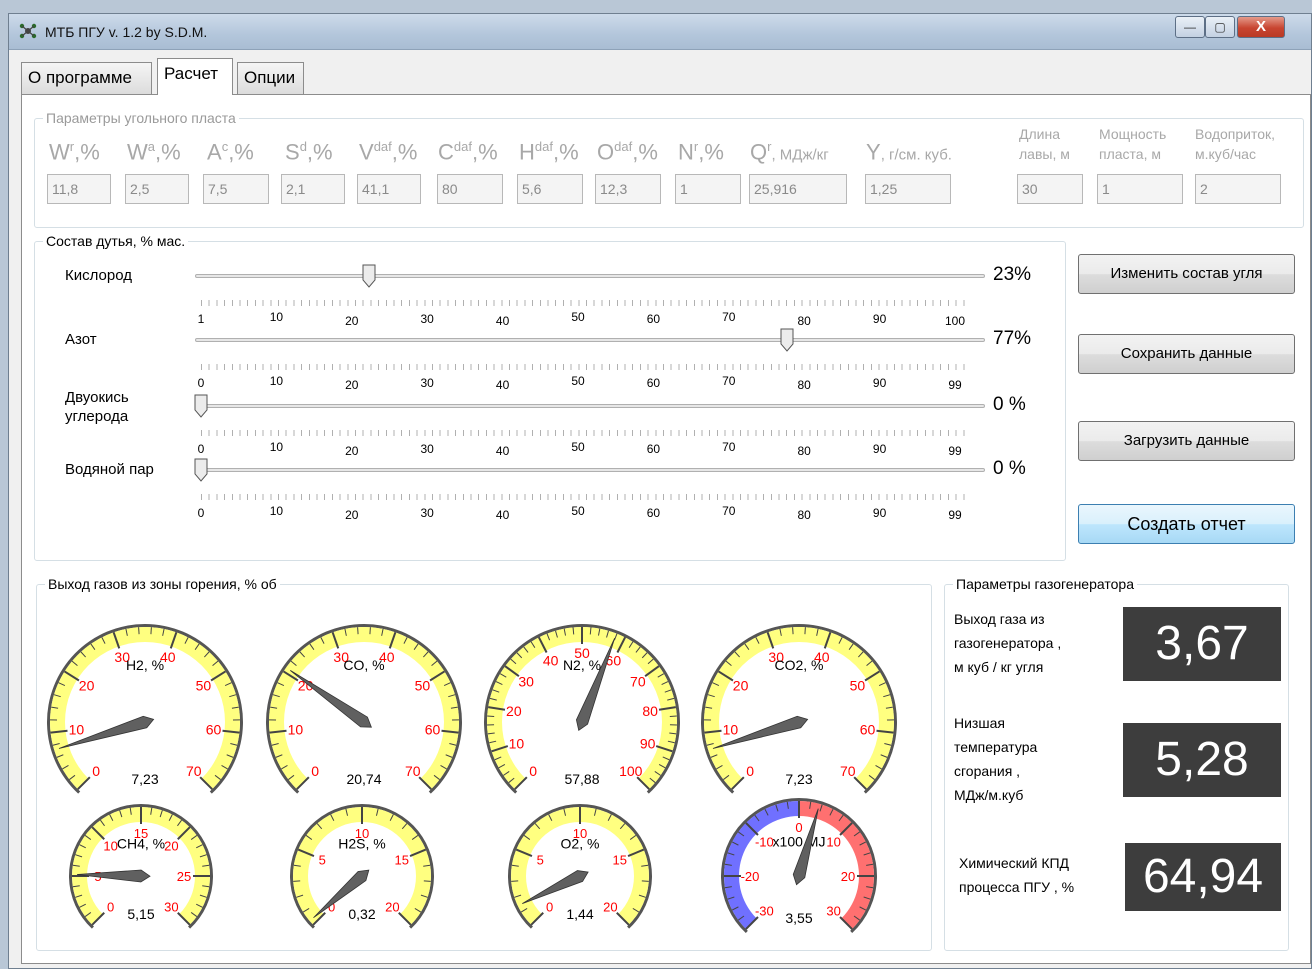  I want to click on gauge-name: x100 MJ, so click(799, 841).